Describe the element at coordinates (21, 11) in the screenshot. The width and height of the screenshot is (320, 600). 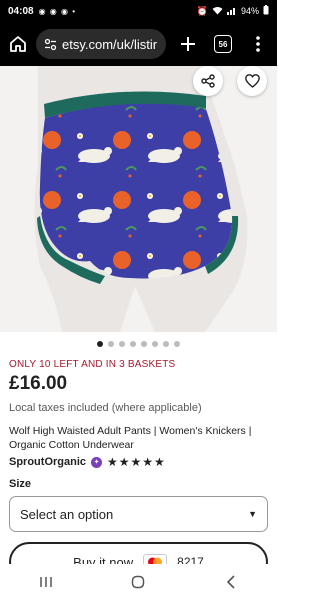
I see `status-time: 04:08` at that location.